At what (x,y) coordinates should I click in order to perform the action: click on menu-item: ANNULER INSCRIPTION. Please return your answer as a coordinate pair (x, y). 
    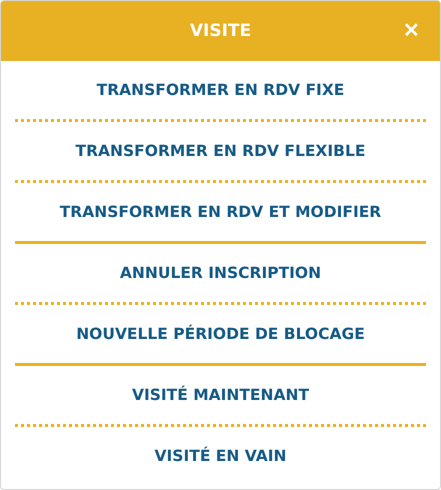
    Looking at the image, I should click on (221, 273).